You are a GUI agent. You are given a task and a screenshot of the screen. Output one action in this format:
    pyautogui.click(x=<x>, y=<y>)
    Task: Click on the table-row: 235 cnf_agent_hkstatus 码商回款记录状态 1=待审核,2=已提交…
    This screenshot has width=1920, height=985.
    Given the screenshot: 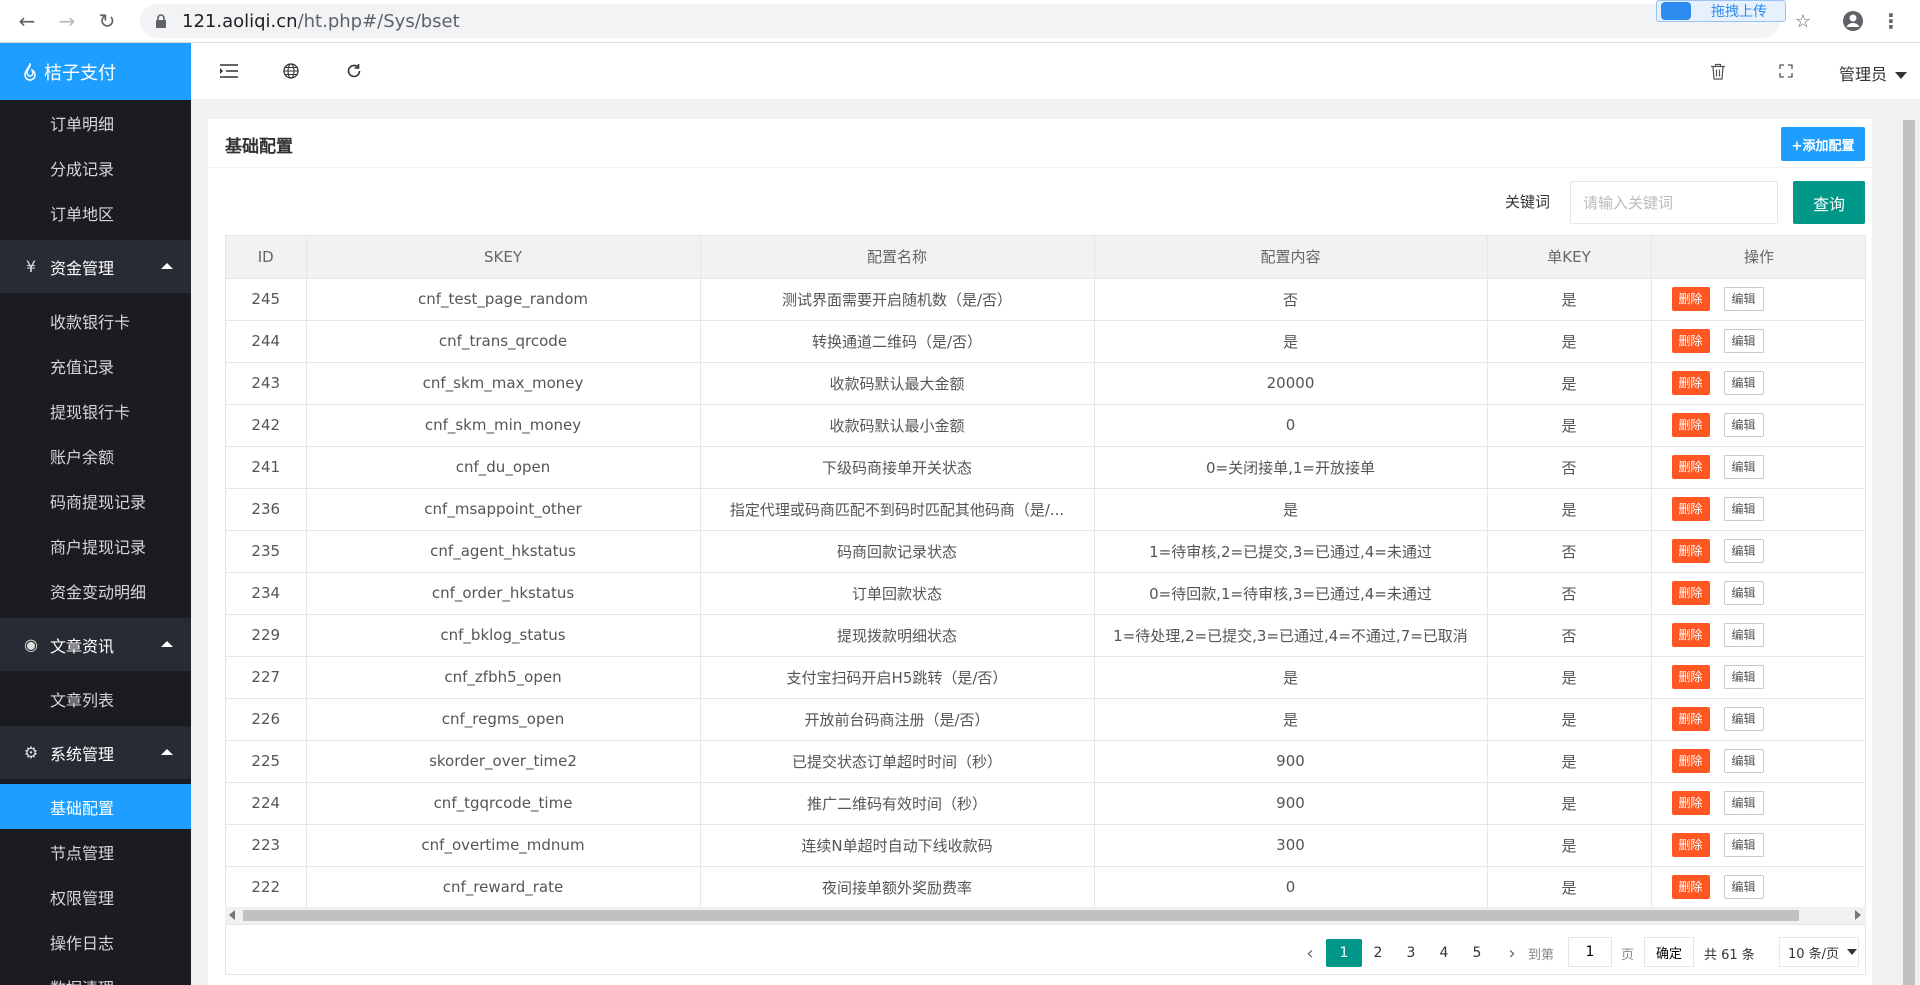 What is the action you would take?
    pyautogui.click(x=1045, y=551)
    